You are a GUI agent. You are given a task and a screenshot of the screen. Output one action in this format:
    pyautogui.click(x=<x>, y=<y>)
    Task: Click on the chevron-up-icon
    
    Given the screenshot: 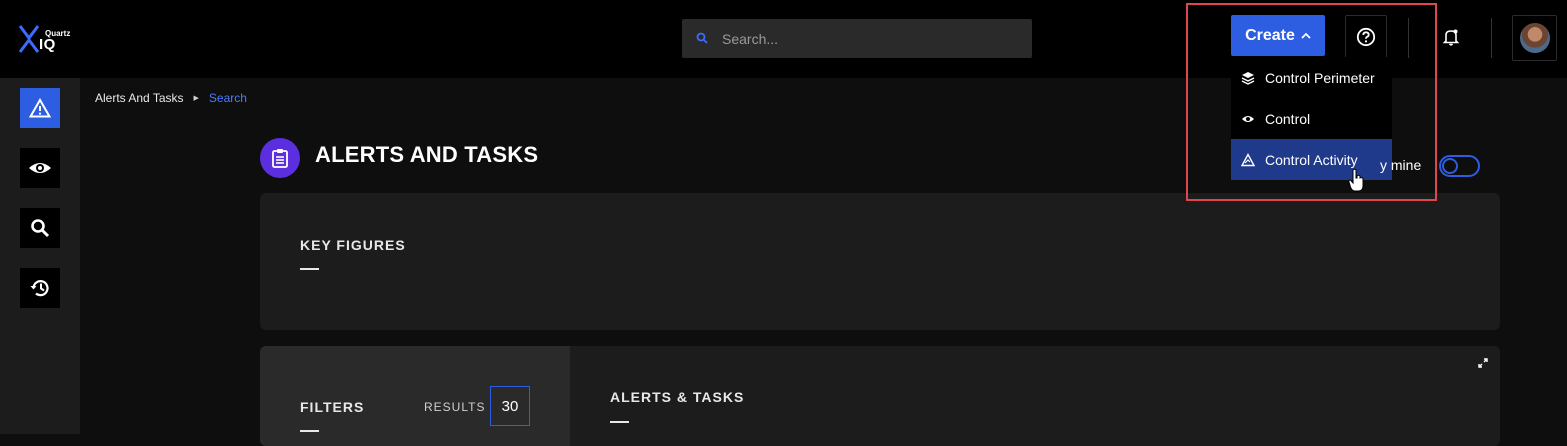 What is the action you would take?
    pyautogui.click(x=1306, y=35)
    